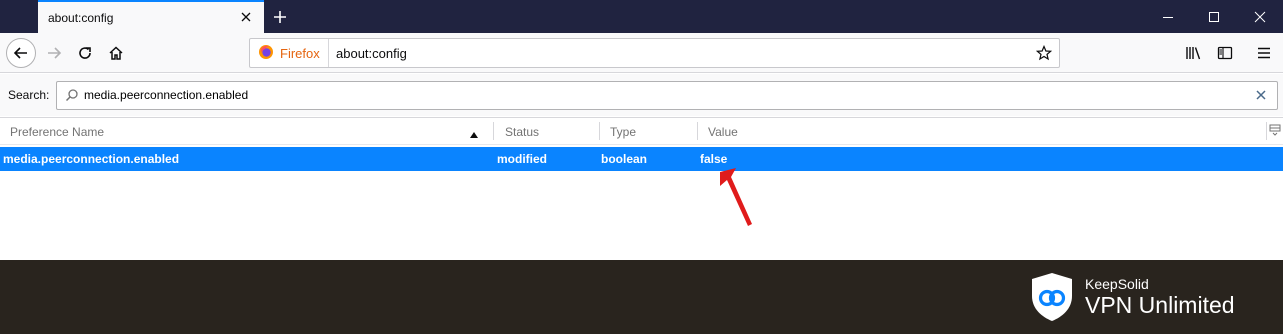 The height and width of the screenshot is (334, 1283). I want to click on column-header-preference-name: Preference Name, so click(57, 132).